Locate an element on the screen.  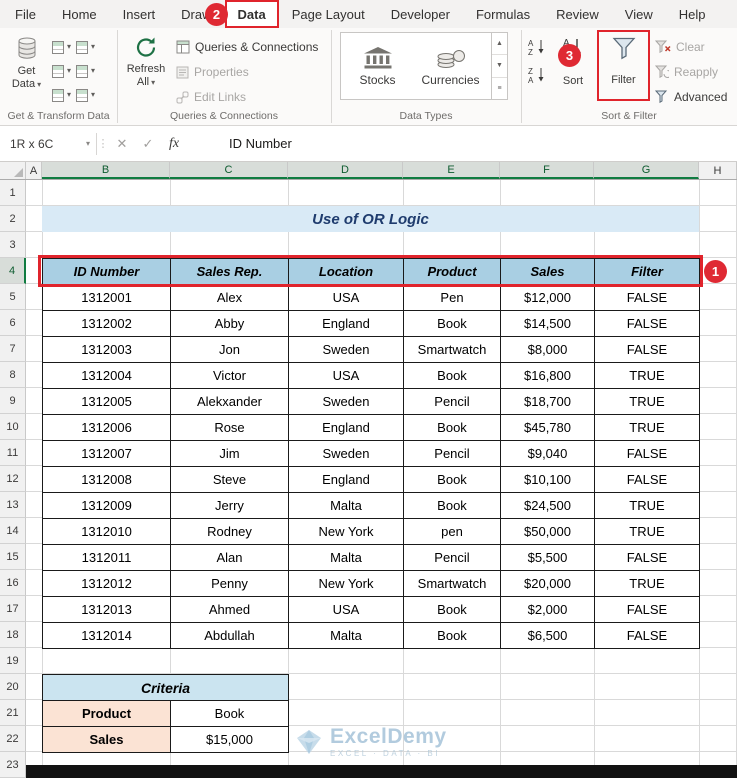
criteria-label-cell: Product is located at coordinates (106, 713).